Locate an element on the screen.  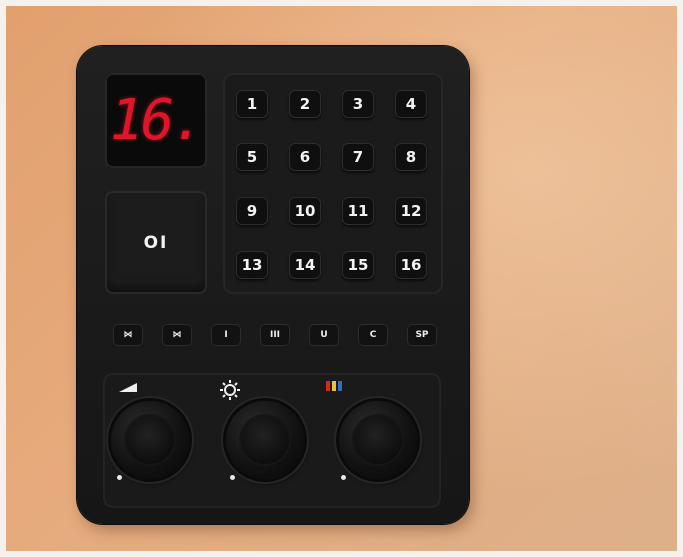
mode-iii-button: III is located at coordinates (275, 335).